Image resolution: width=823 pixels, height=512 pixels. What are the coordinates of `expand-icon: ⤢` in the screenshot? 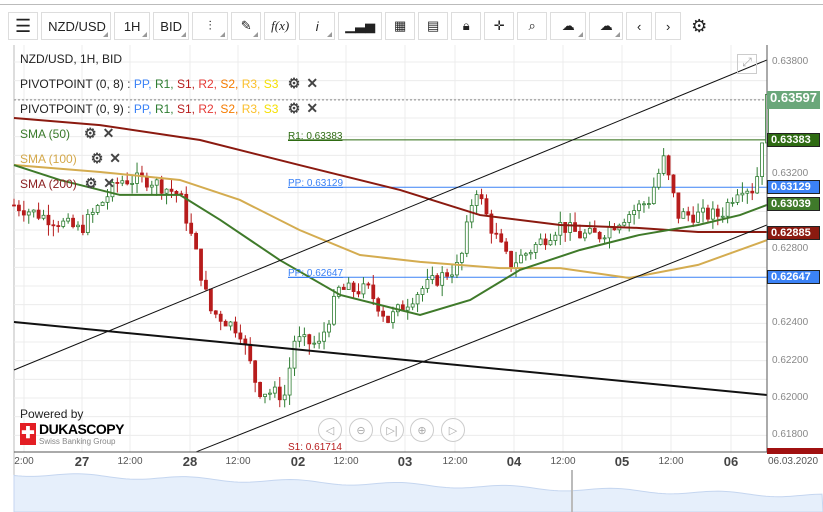 It's located at (747, 64).